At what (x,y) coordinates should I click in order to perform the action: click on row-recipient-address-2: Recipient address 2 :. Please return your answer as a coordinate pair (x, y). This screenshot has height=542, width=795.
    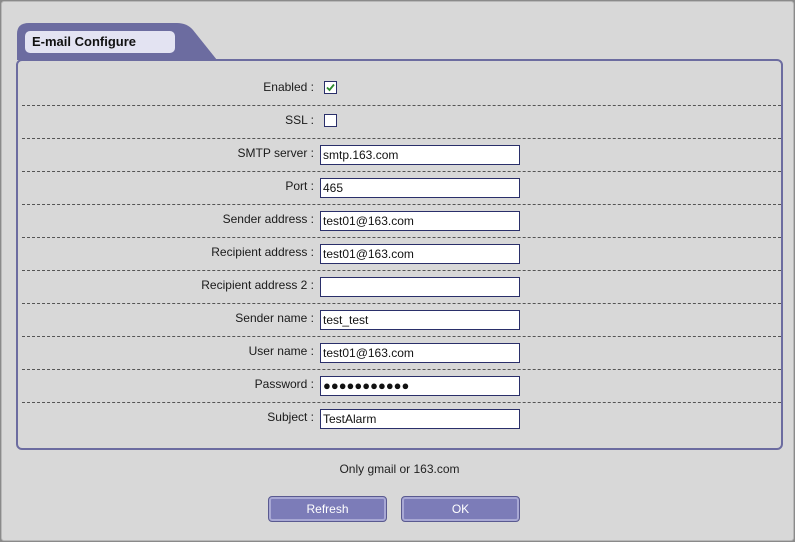
    Looking at the image, I should click on (401, 287).